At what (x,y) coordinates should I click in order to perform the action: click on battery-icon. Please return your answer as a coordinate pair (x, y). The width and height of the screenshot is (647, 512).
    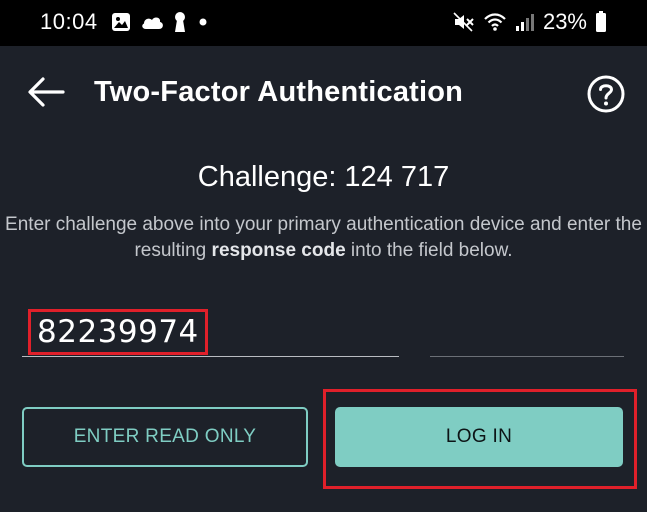
    Looking at the image, I should click on (601, 22).